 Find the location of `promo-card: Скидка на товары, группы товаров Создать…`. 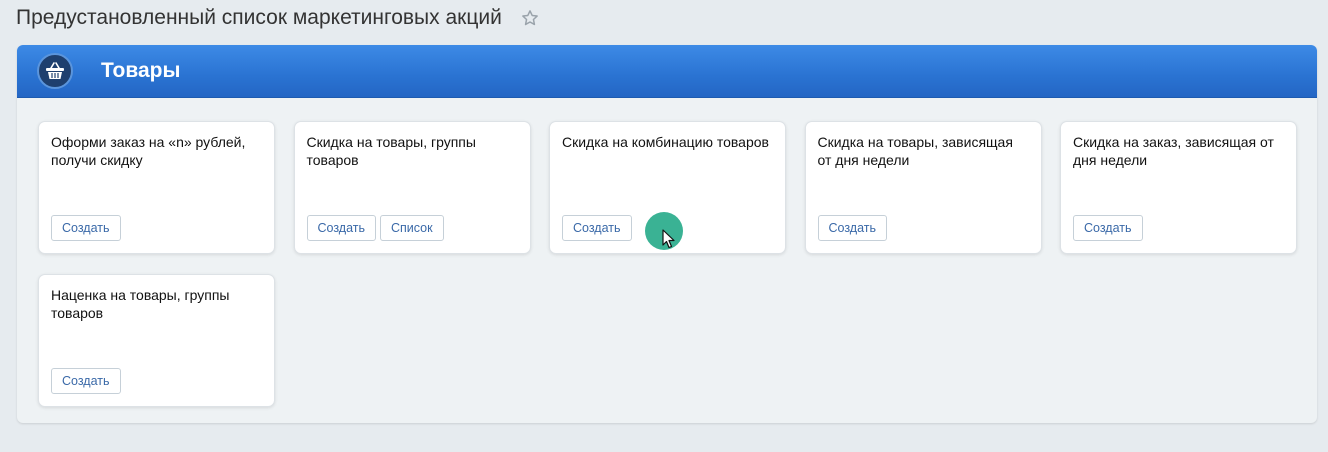

promo-card: Скидка на товары, группы товаров Создать… is located at coordinates (412, 187).